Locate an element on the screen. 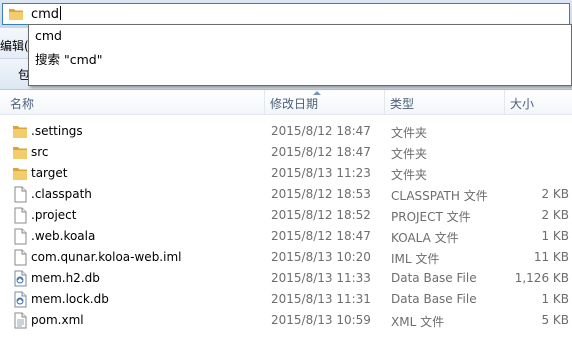  file-name: .project is located at coordinates (54, 215).